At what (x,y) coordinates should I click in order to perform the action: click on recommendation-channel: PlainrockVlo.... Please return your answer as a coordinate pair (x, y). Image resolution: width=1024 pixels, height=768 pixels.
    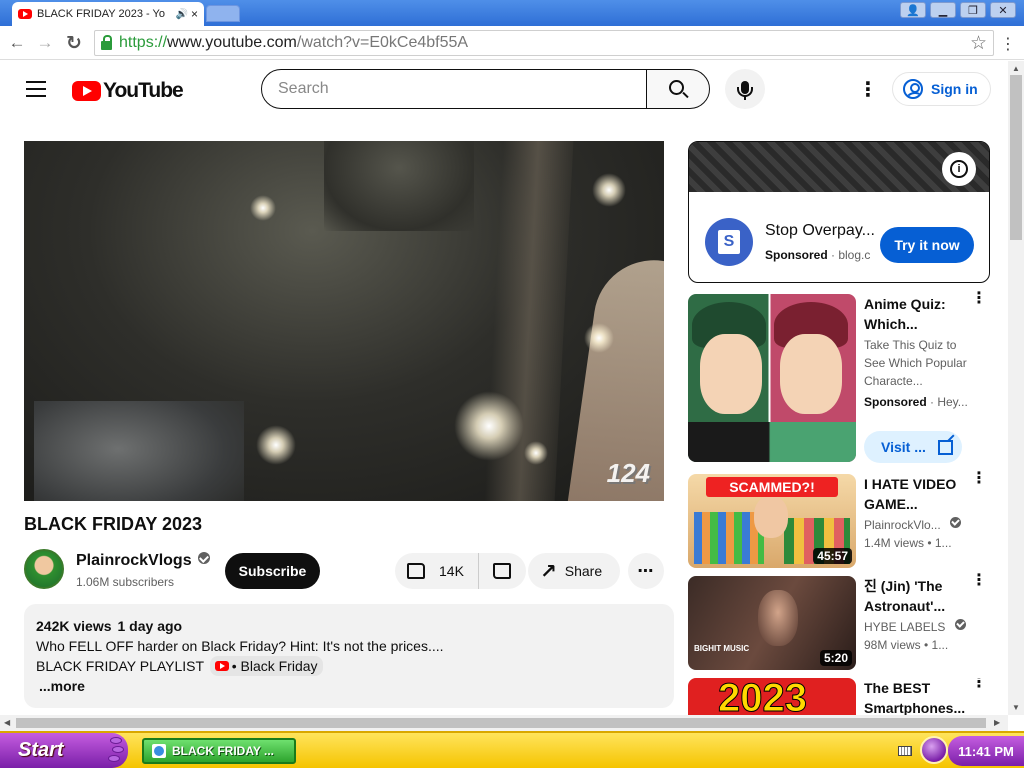
    Looking at the image, I should click on (917, 525).